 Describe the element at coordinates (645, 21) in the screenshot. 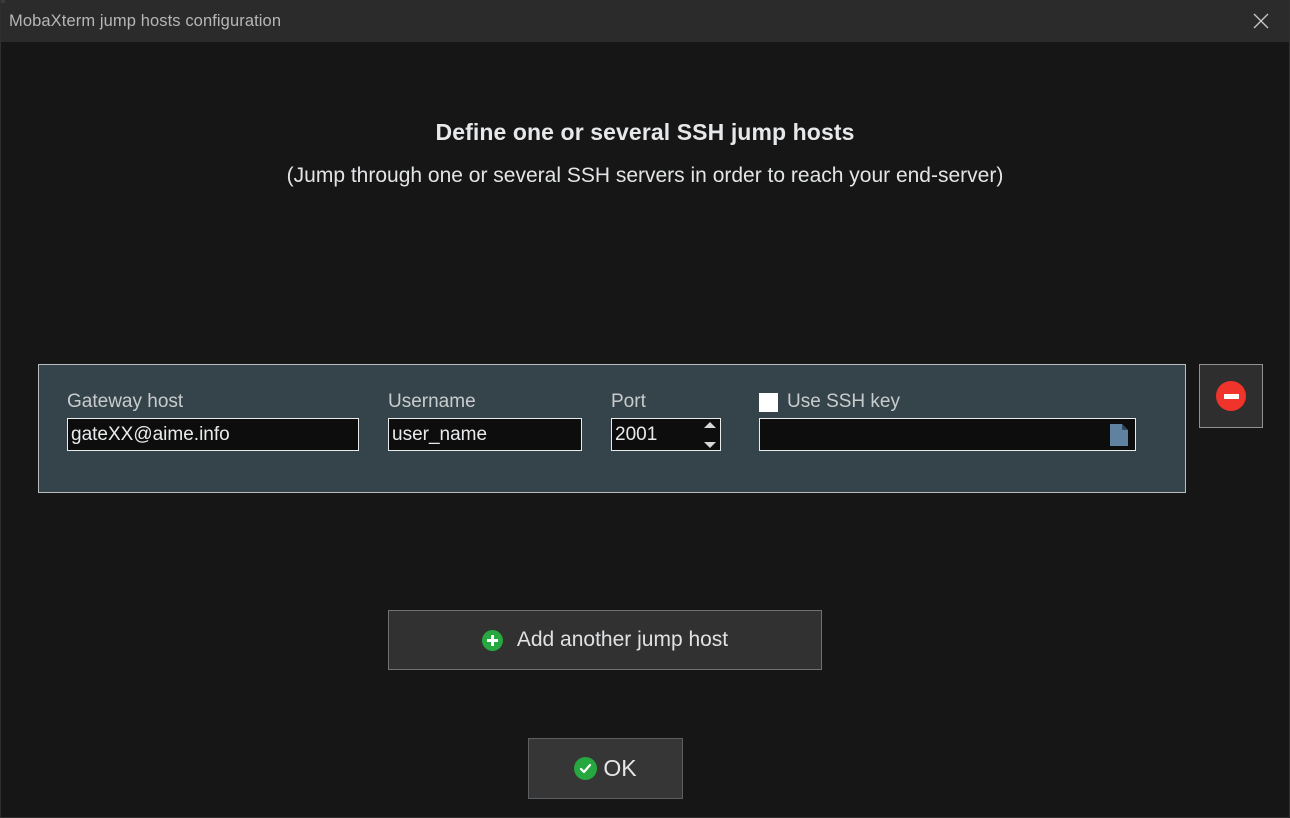

I see `title-bar: MobaXterm jump hosts configuration` at that location.